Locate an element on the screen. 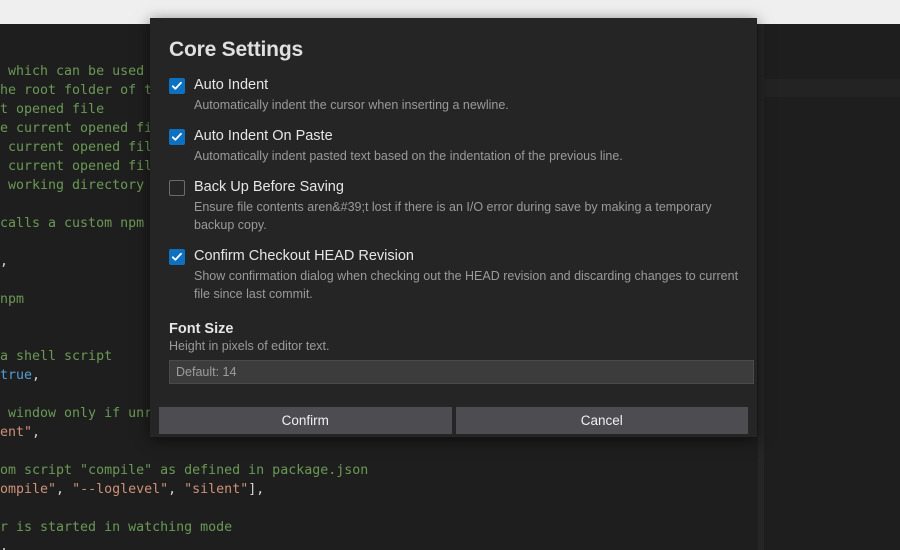 This screenshot has width=900, height=550. dialog-button-bar: Confirm Cancel is located at coordinates (453, 422).